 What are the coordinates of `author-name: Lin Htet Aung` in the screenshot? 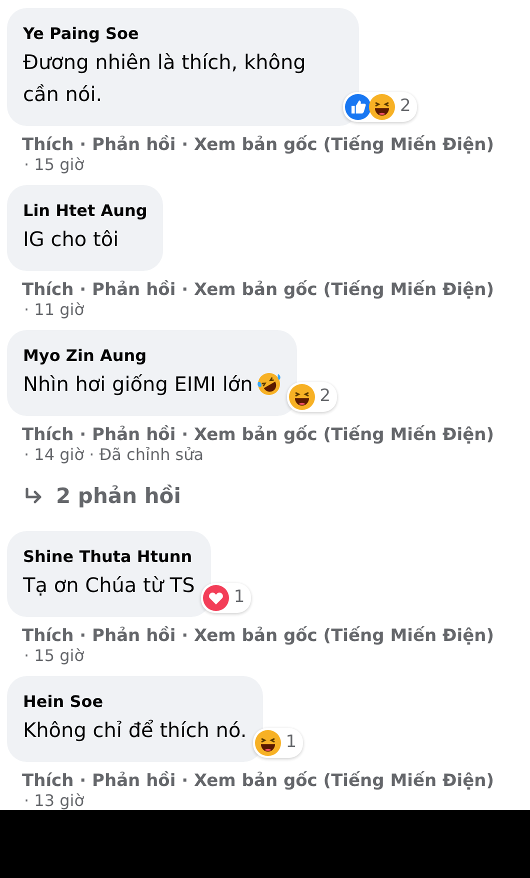 It's located at (85, 211).